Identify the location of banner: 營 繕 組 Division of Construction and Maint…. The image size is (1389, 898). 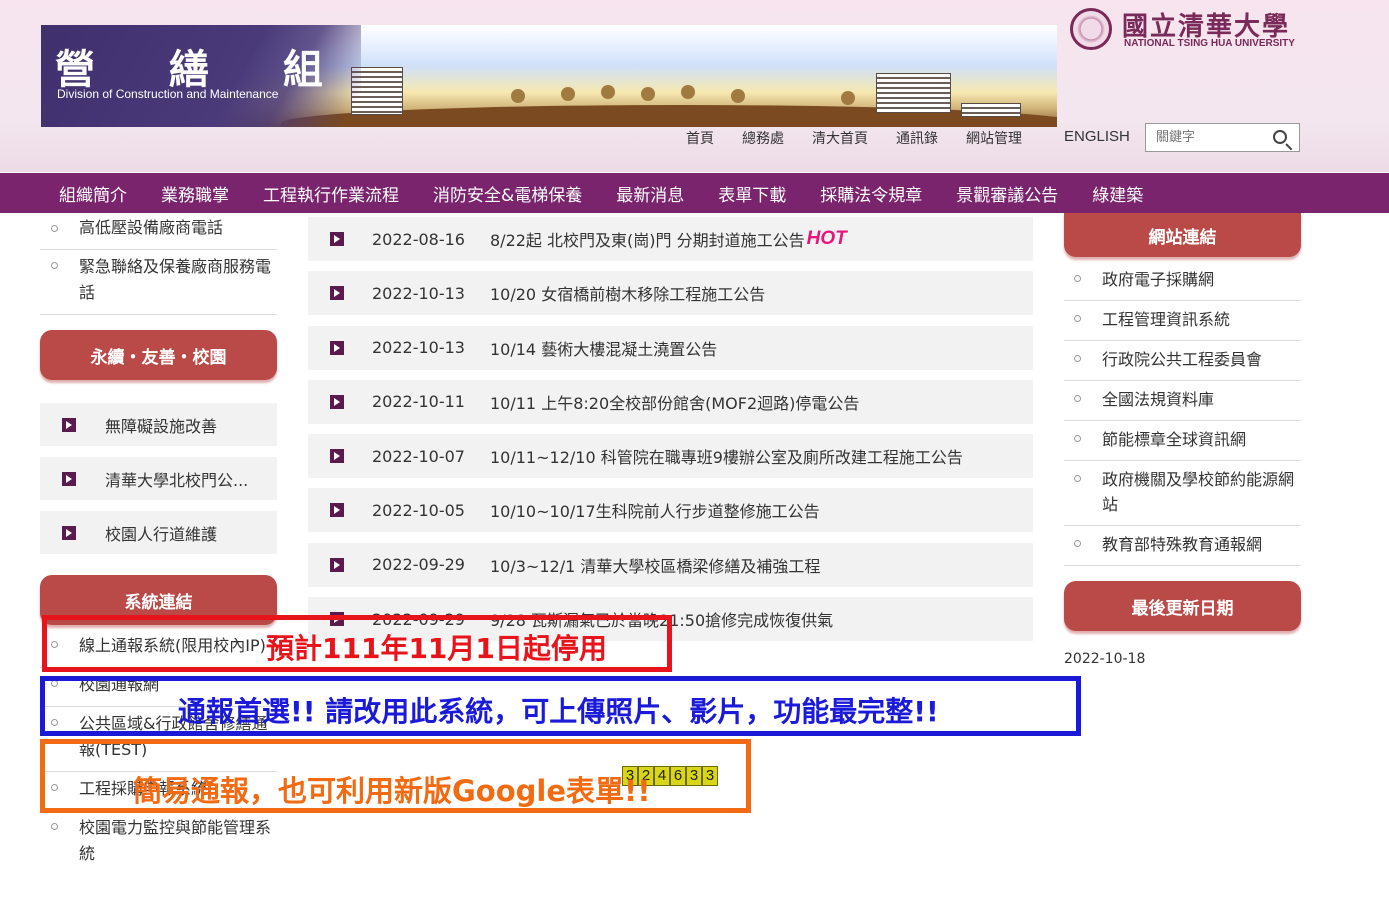
(549, 76).